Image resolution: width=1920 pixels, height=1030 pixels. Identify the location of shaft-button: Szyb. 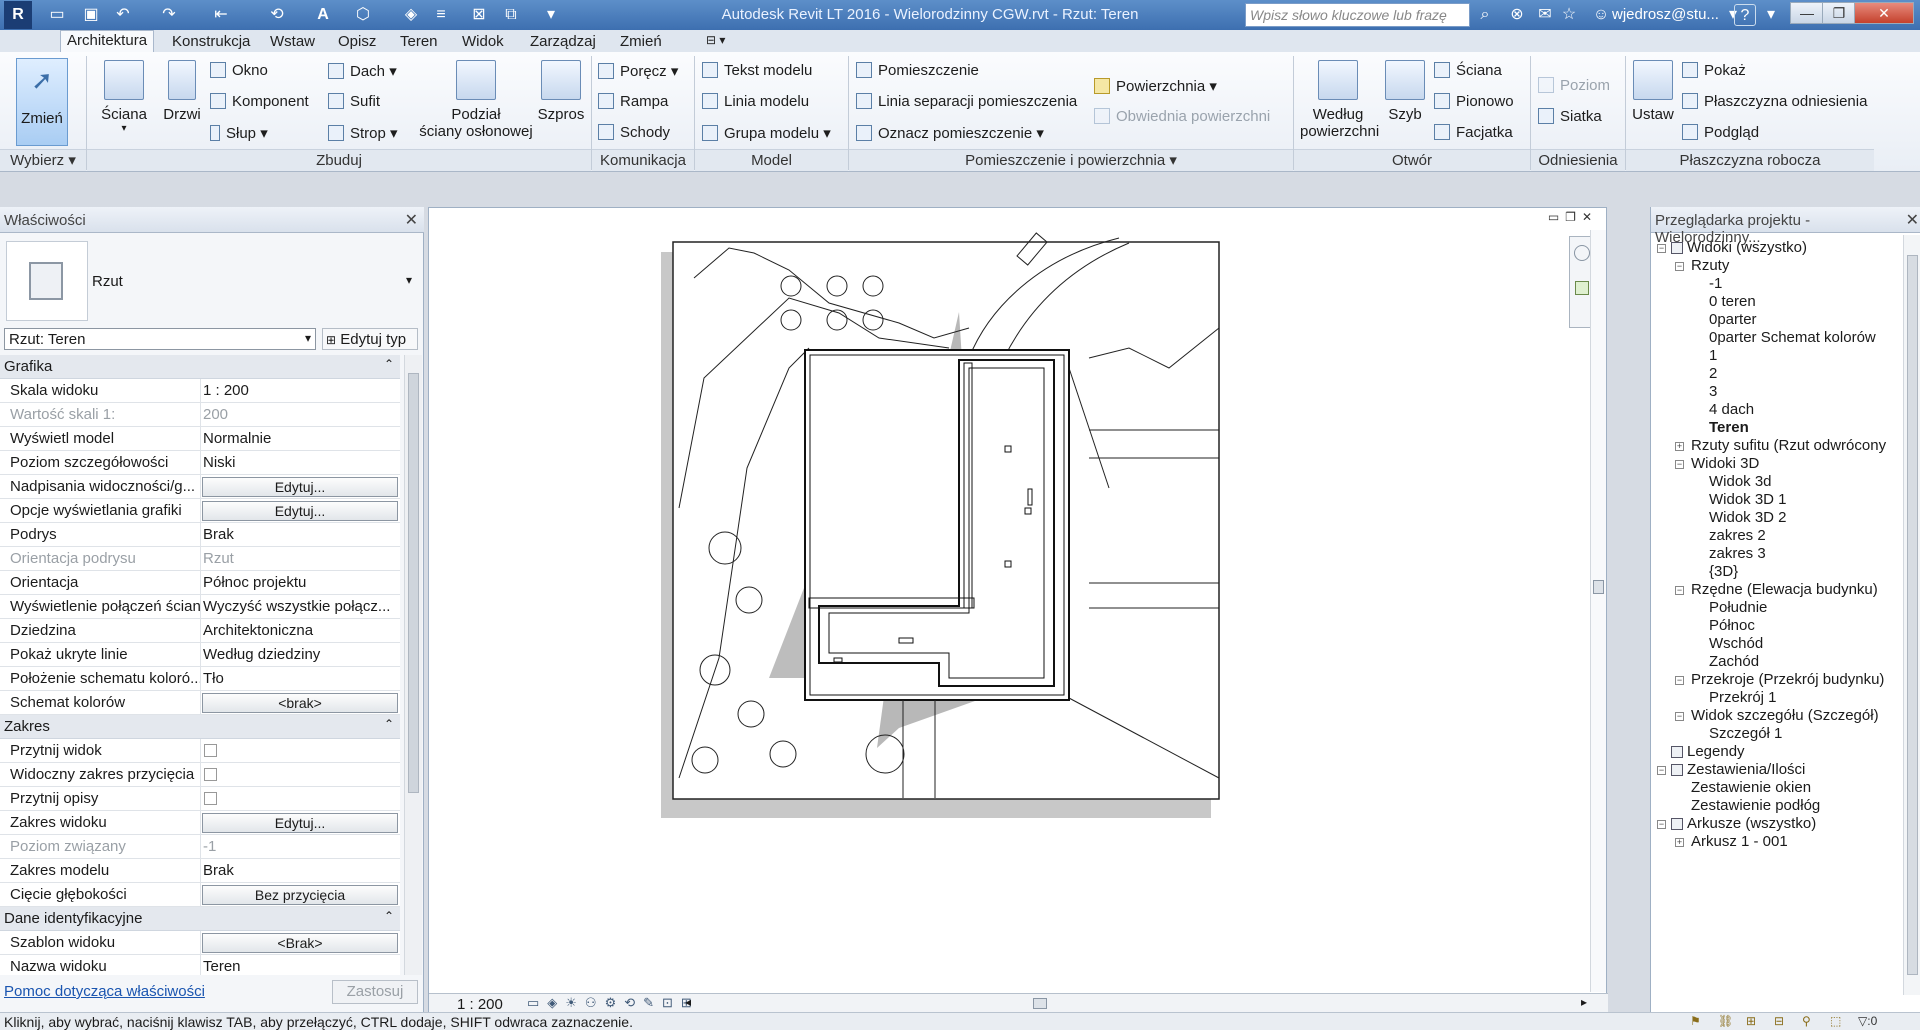
(1405, 91).